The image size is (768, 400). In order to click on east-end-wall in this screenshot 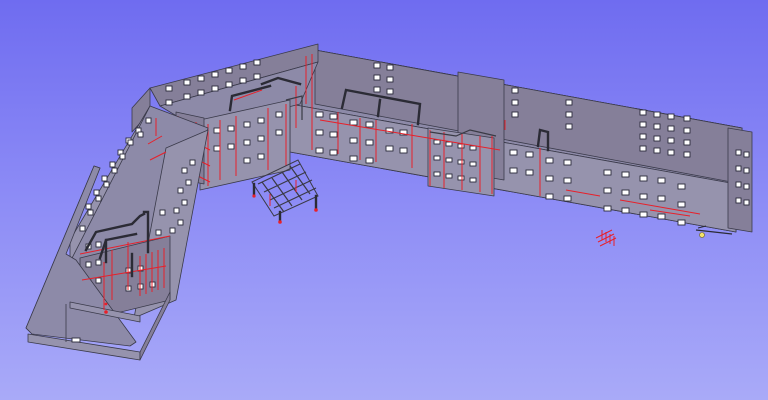, I will do `click(740, 180)`.